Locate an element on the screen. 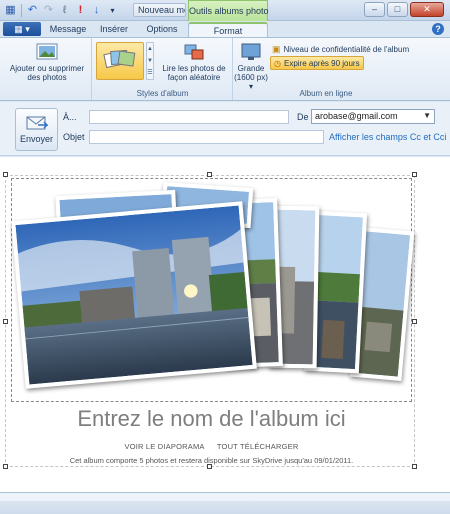  online-group-label: Album en ligne is located at coordinates (326, 93).